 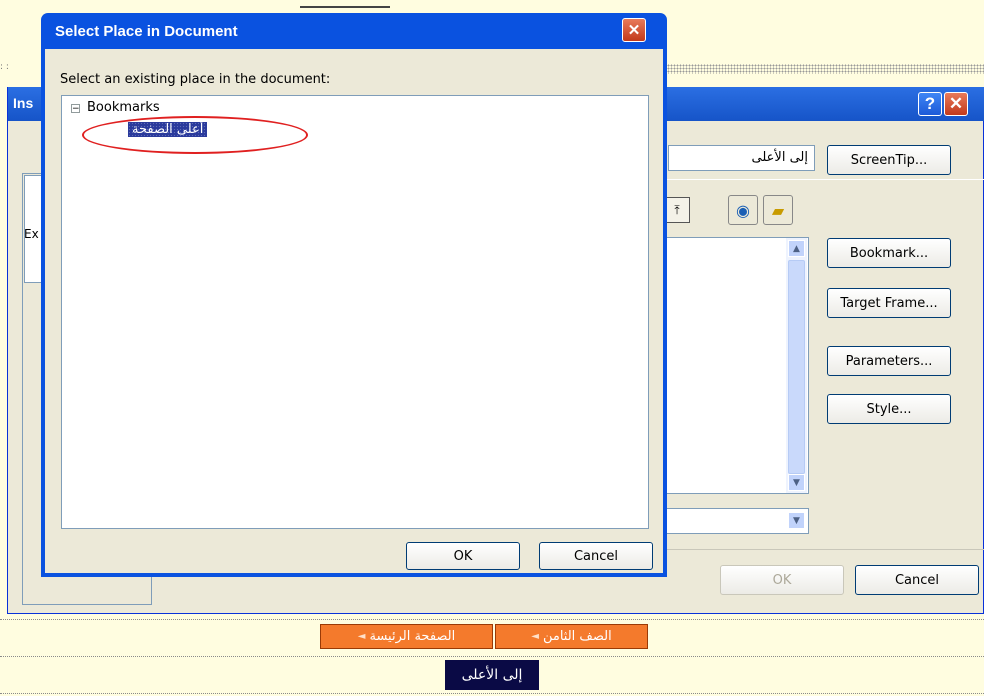 What do you see at coordinates (195, 135) in the screenshot?
I see `highlight-ellipse` at bounding box center [195, 135].